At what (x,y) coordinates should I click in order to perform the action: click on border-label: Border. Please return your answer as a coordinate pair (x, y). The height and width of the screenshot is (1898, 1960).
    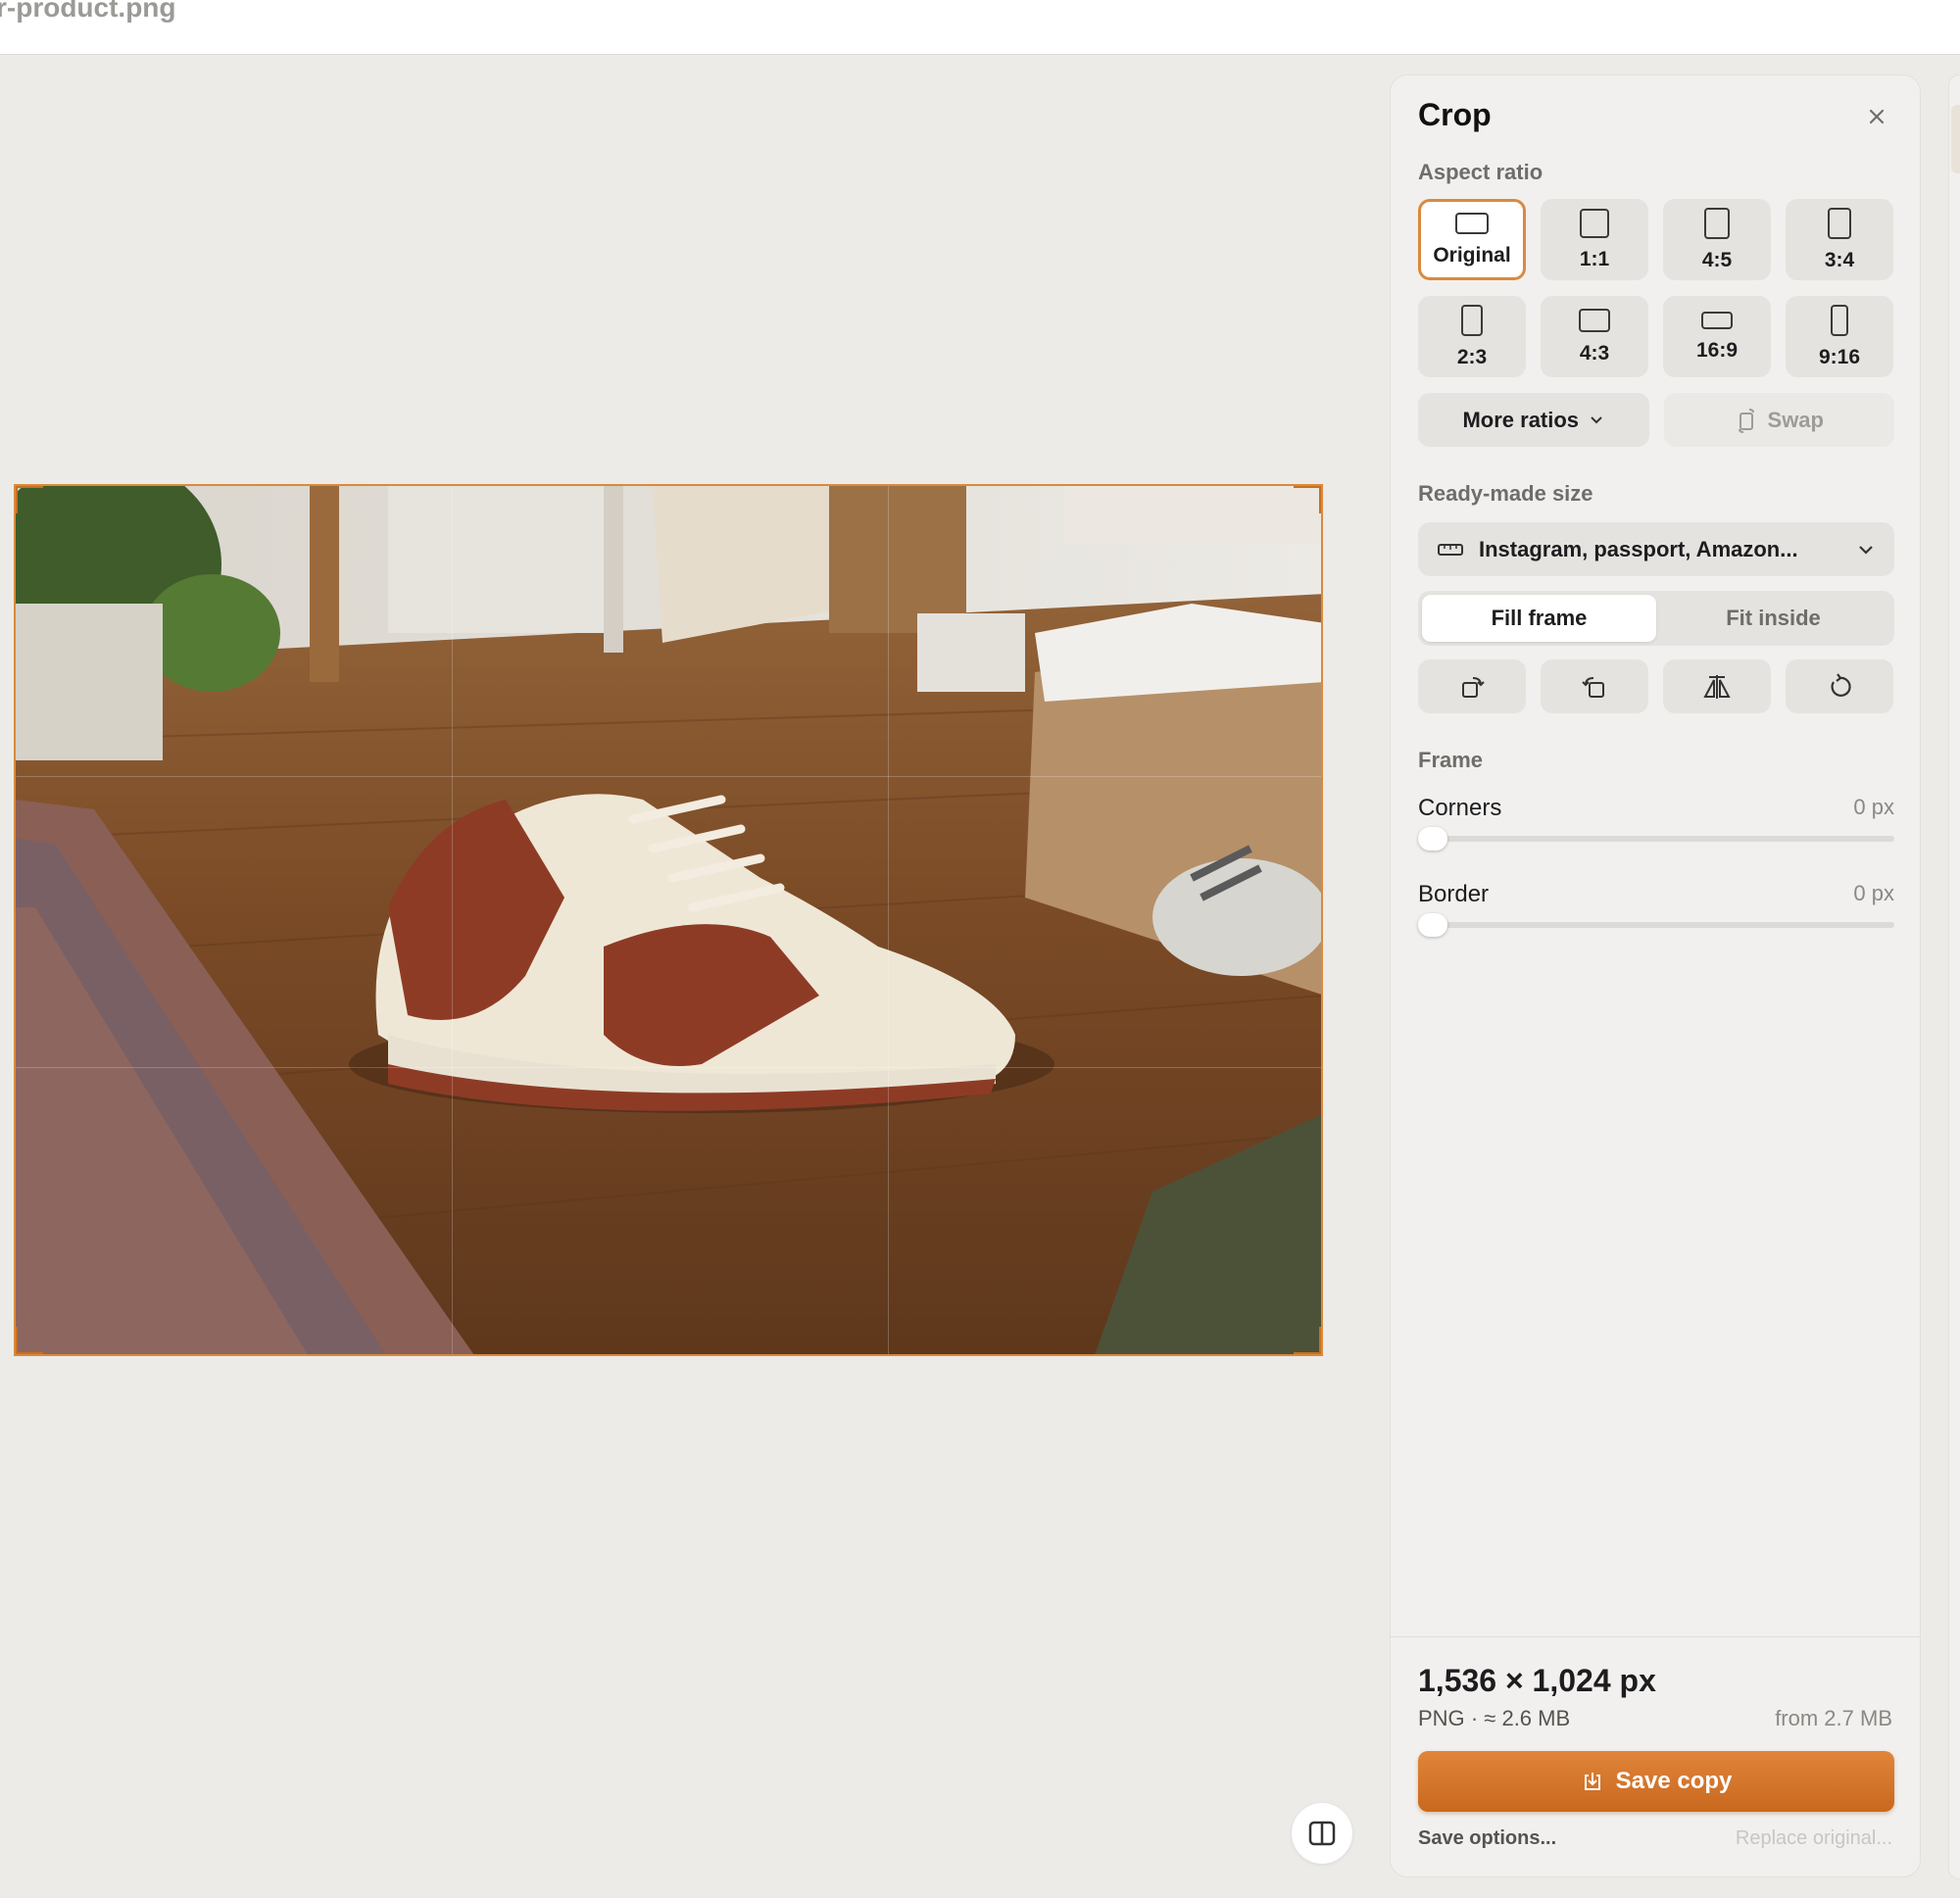
    Looking at the image, I should click on (1454, 894).